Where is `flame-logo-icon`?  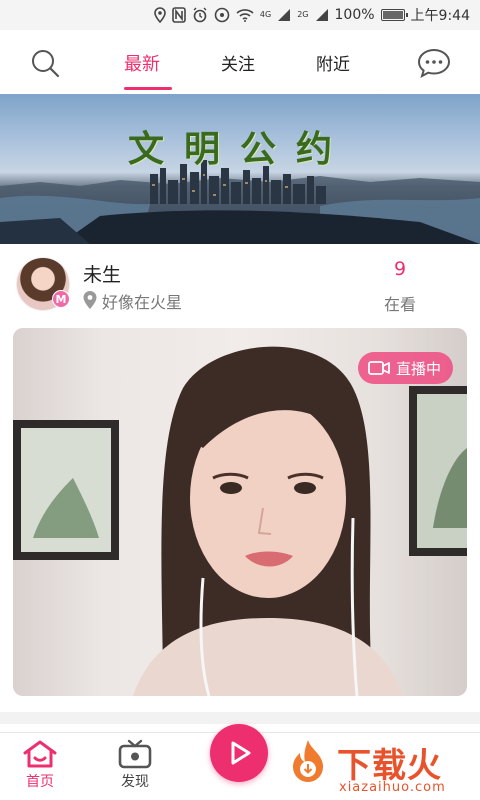
flame-logo-icon is located at coordinates (308, 761).